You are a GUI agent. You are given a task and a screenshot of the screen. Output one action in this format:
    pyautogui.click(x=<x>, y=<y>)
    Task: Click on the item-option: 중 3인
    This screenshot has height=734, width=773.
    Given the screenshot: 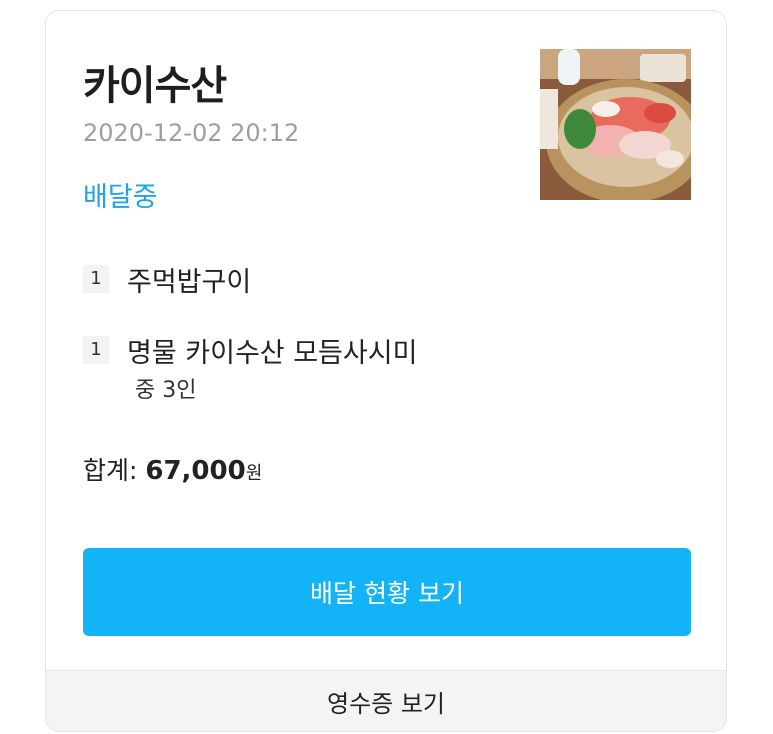 What is the action you would take?
    pyautogui.click(x=166, y=390)
    